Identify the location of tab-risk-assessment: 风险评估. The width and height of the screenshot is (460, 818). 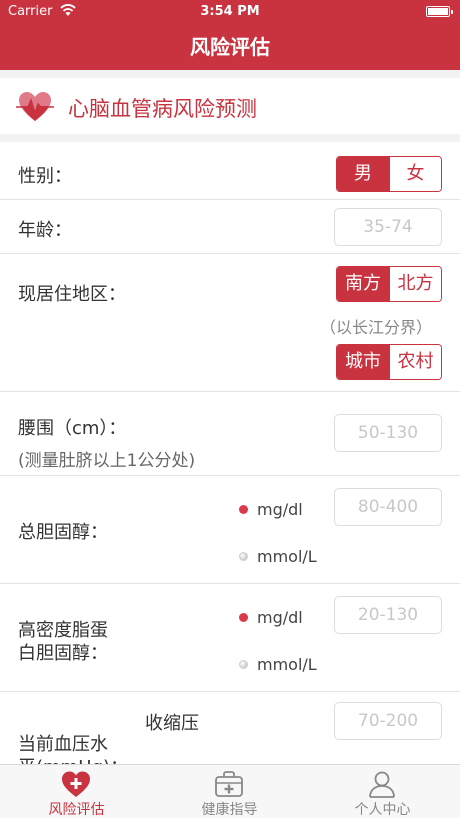
(76, 791).